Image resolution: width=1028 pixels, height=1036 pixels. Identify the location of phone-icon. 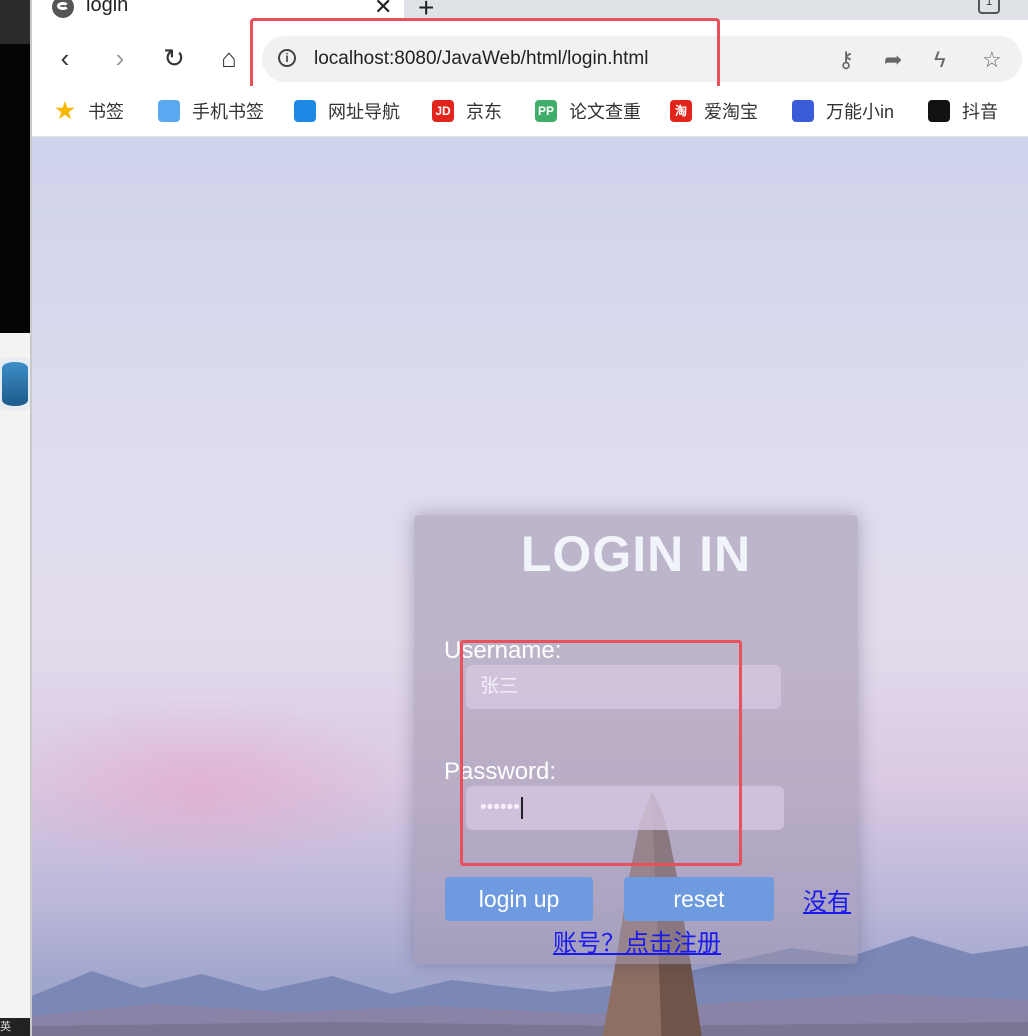
(169, 111).